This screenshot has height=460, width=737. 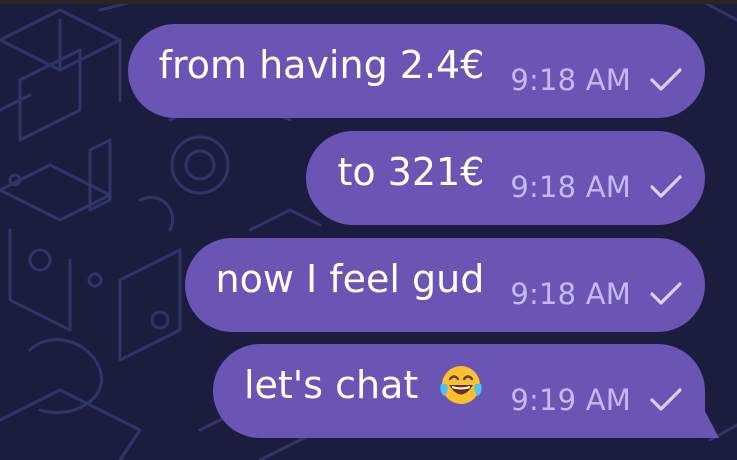 What do you see at coordinates (570, 400) in the screenshot?
I see `message-time: 9:19 AM` at bounding box center [570, 400].